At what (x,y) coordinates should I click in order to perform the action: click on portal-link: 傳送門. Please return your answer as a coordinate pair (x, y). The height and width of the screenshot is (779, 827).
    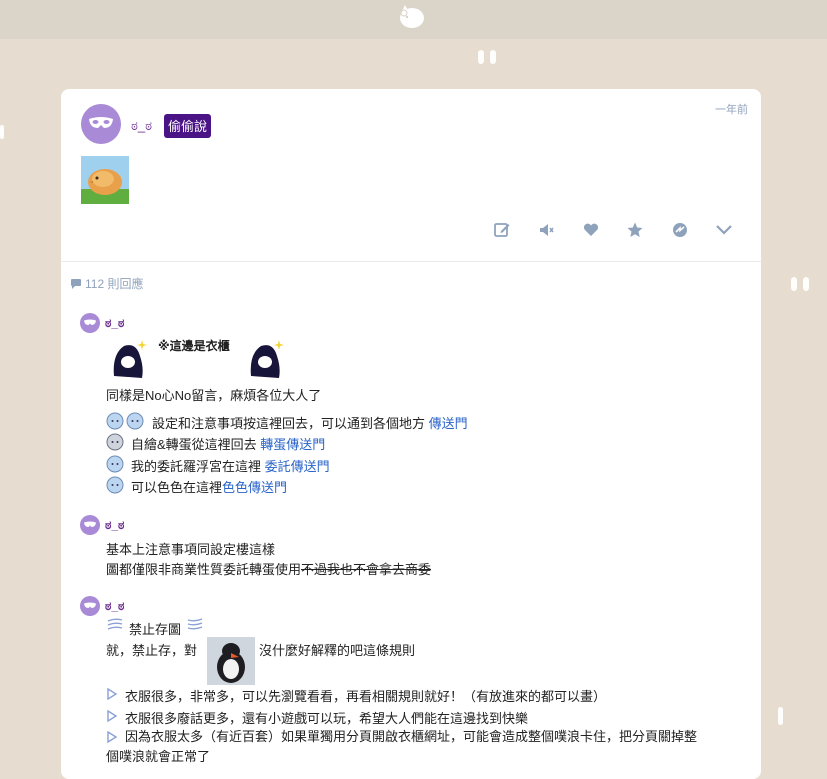
    Looking at the image, I should click on (448, 423).